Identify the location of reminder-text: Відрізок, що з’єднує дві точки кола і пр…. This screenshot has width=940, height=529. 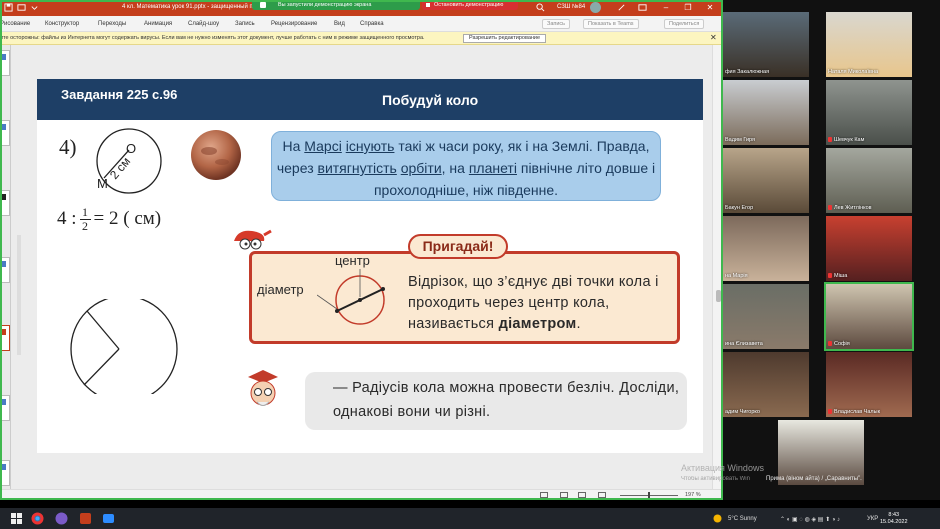
(538, 303).